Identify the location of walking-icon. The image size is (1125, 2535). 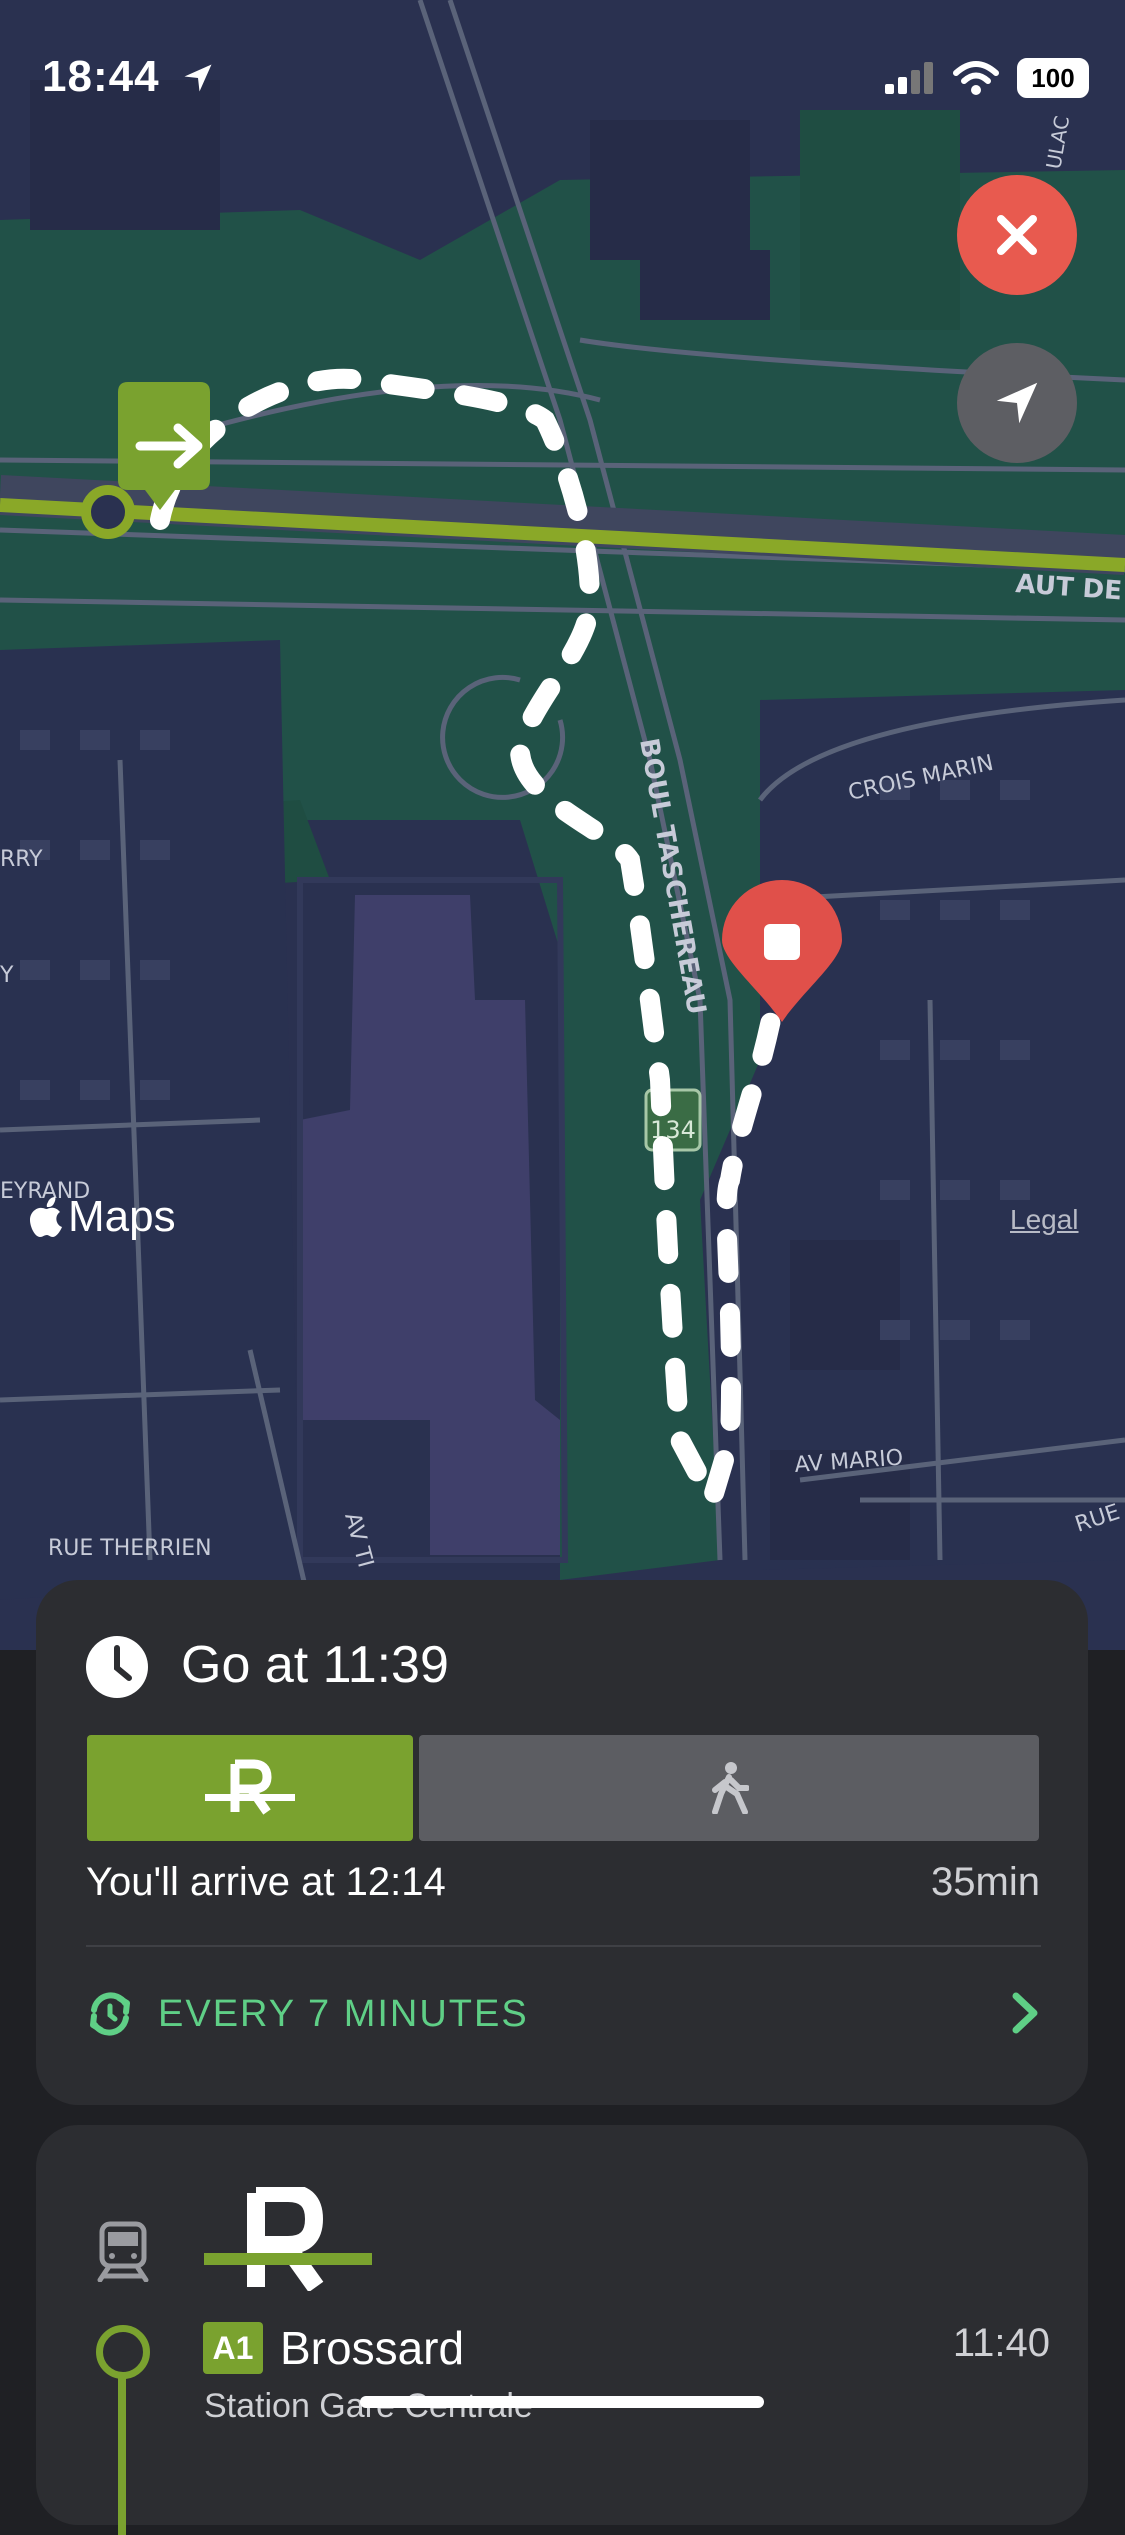
(730, 1788).